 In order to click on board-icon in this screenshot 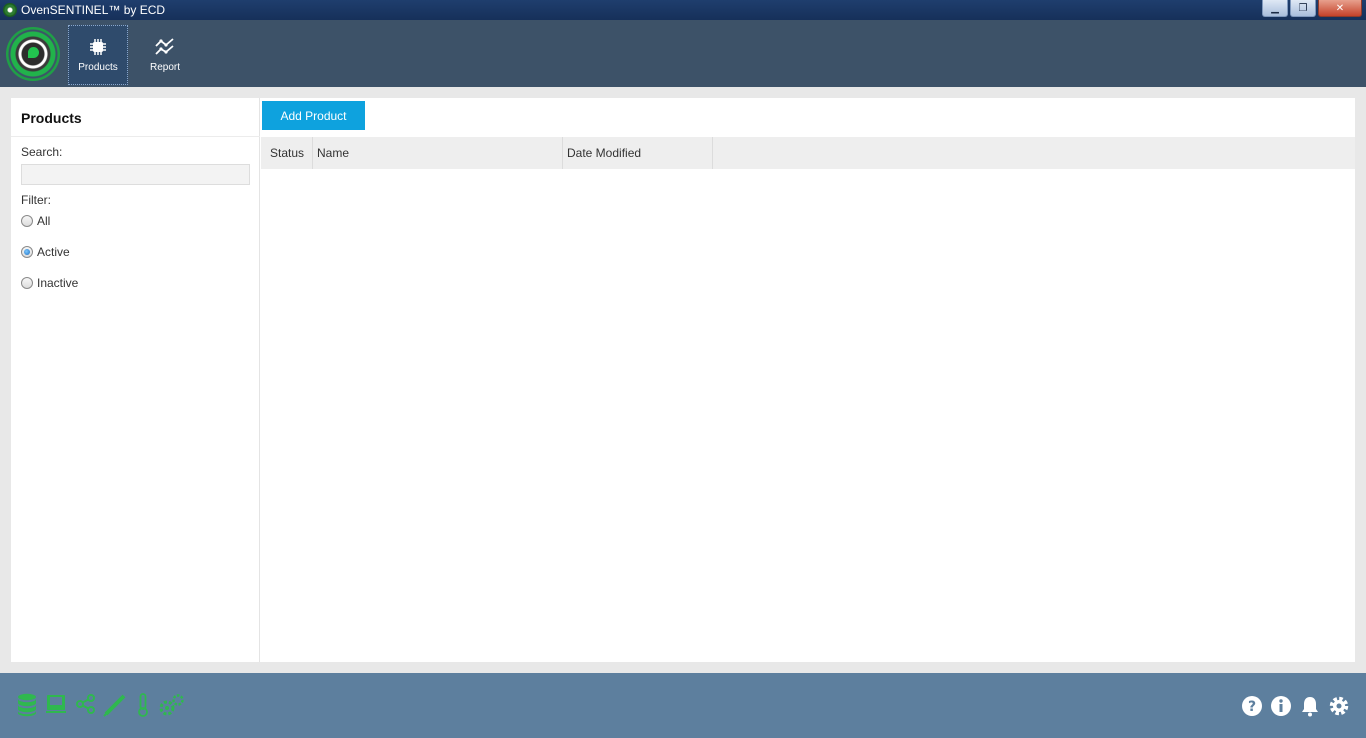, I will do `click(56, 704)`.